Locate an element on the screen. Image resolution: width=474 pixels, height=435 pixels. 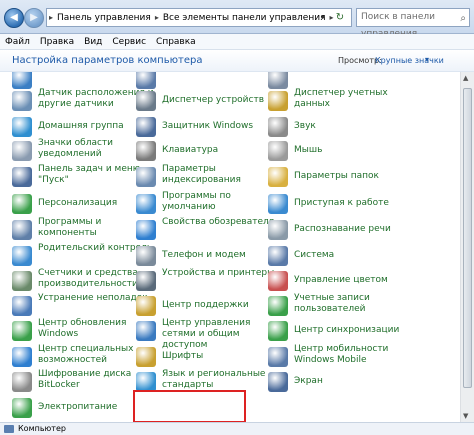
search-icon: ⌕ is located at coordinates (463, 18).